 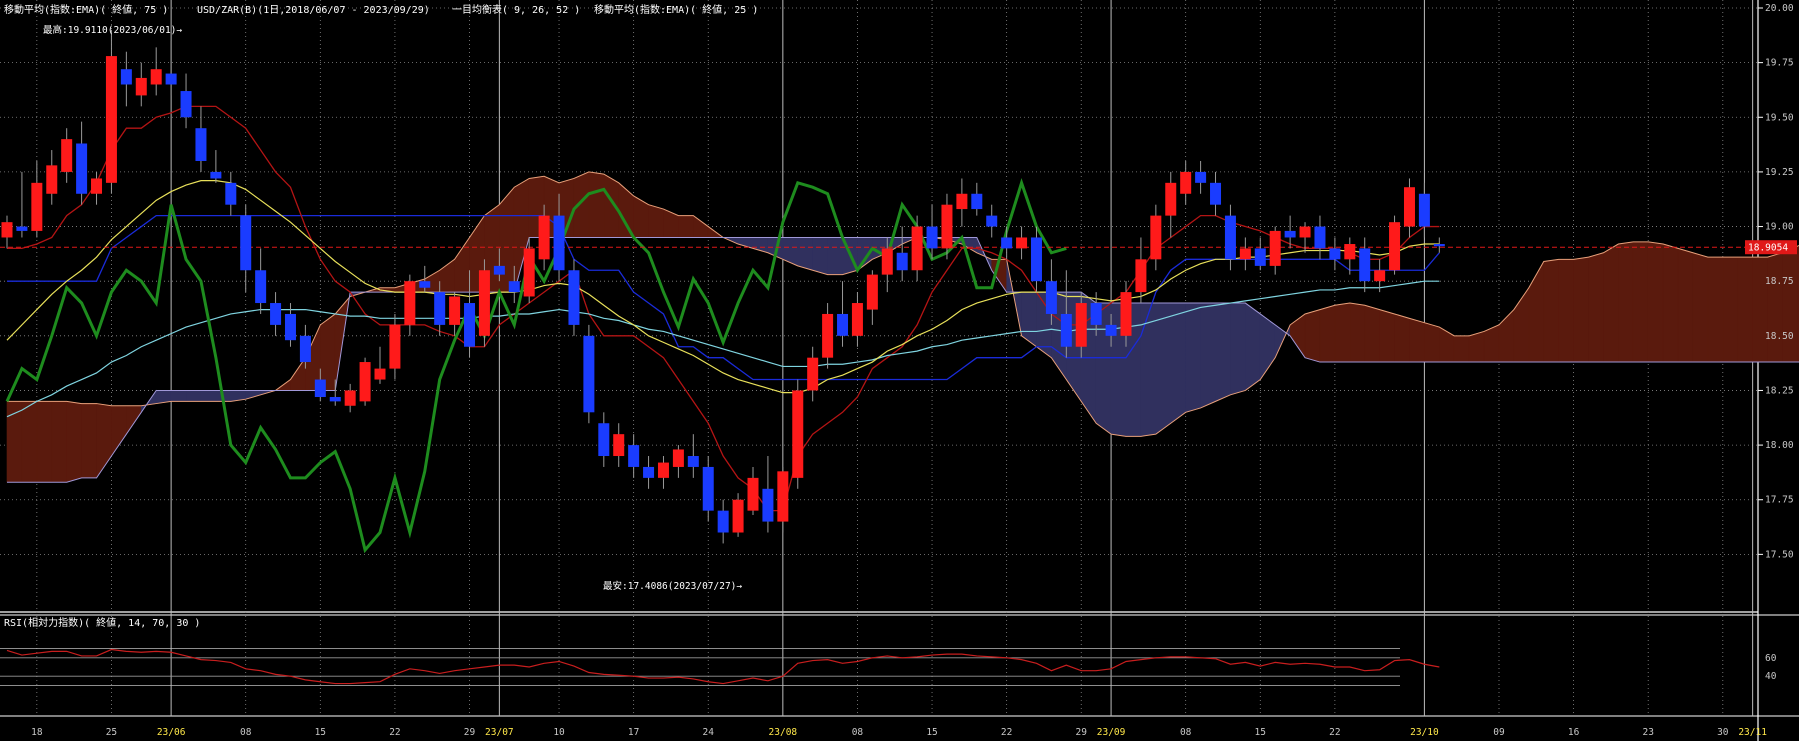 I want to click on y-tick-label: 19.75, so click(x=1779, y=63).